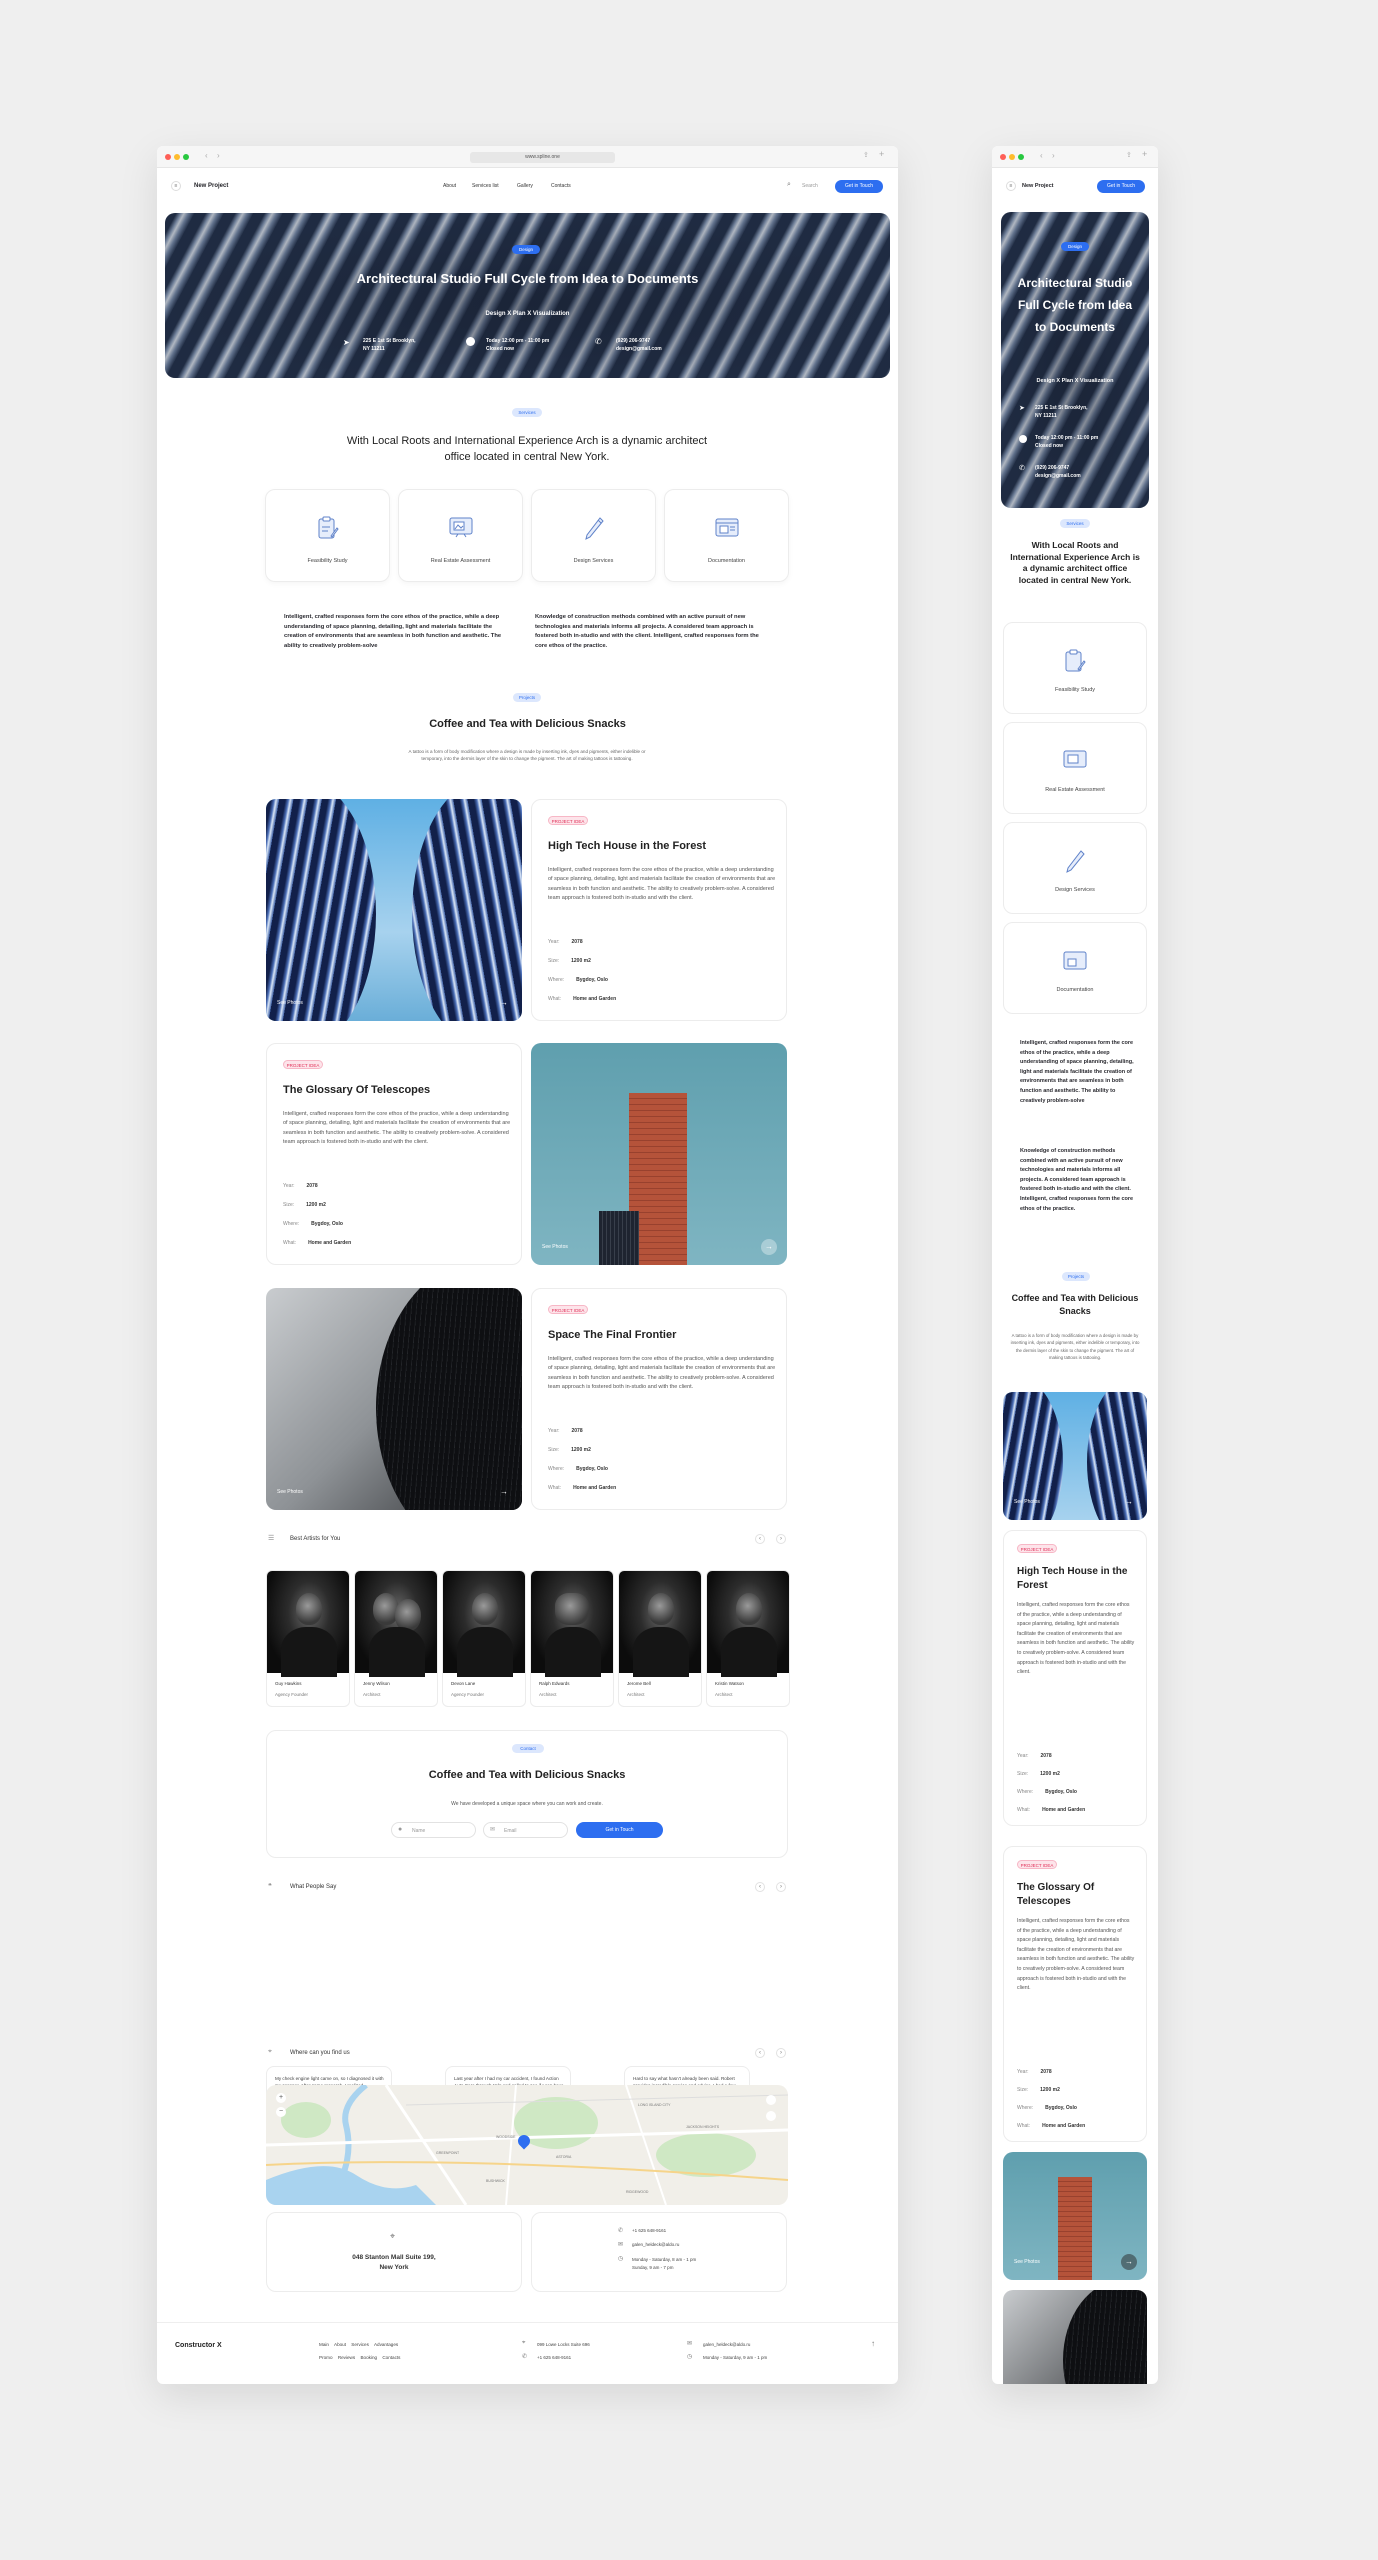  Describe the element at coordinates (308, 1638) in the screenshot. I see `artist-card: Guy Hawkins Agency Founder` at that location.